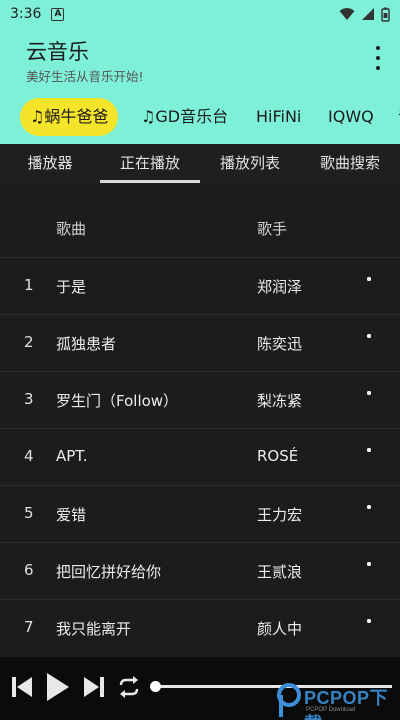 The image size is (400, 720). What do you see at coordinates (129, 687) in the screenshot?
I see `repeat-icon` at bounding box center [129, 687].